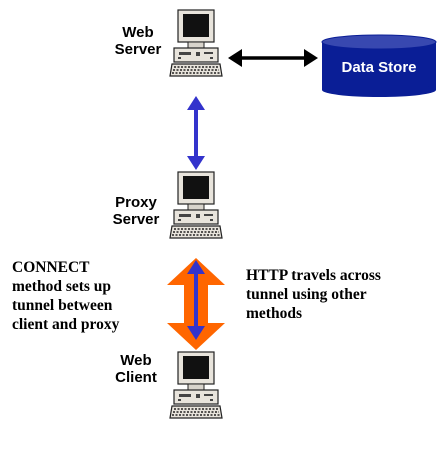 The width and height of the screenshot is (445, 450). Describe the element at coordinates (136, 219) in the screenshot. I see `proxy-server-label-line2: Server` at that location.